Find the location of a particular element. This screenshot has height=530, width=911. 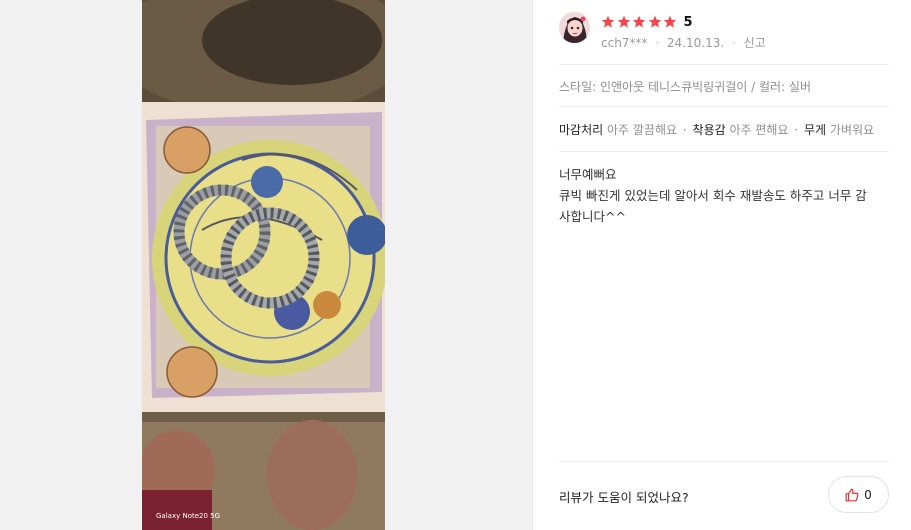

author-id: cch7*** is located at coordinates (624, 43).